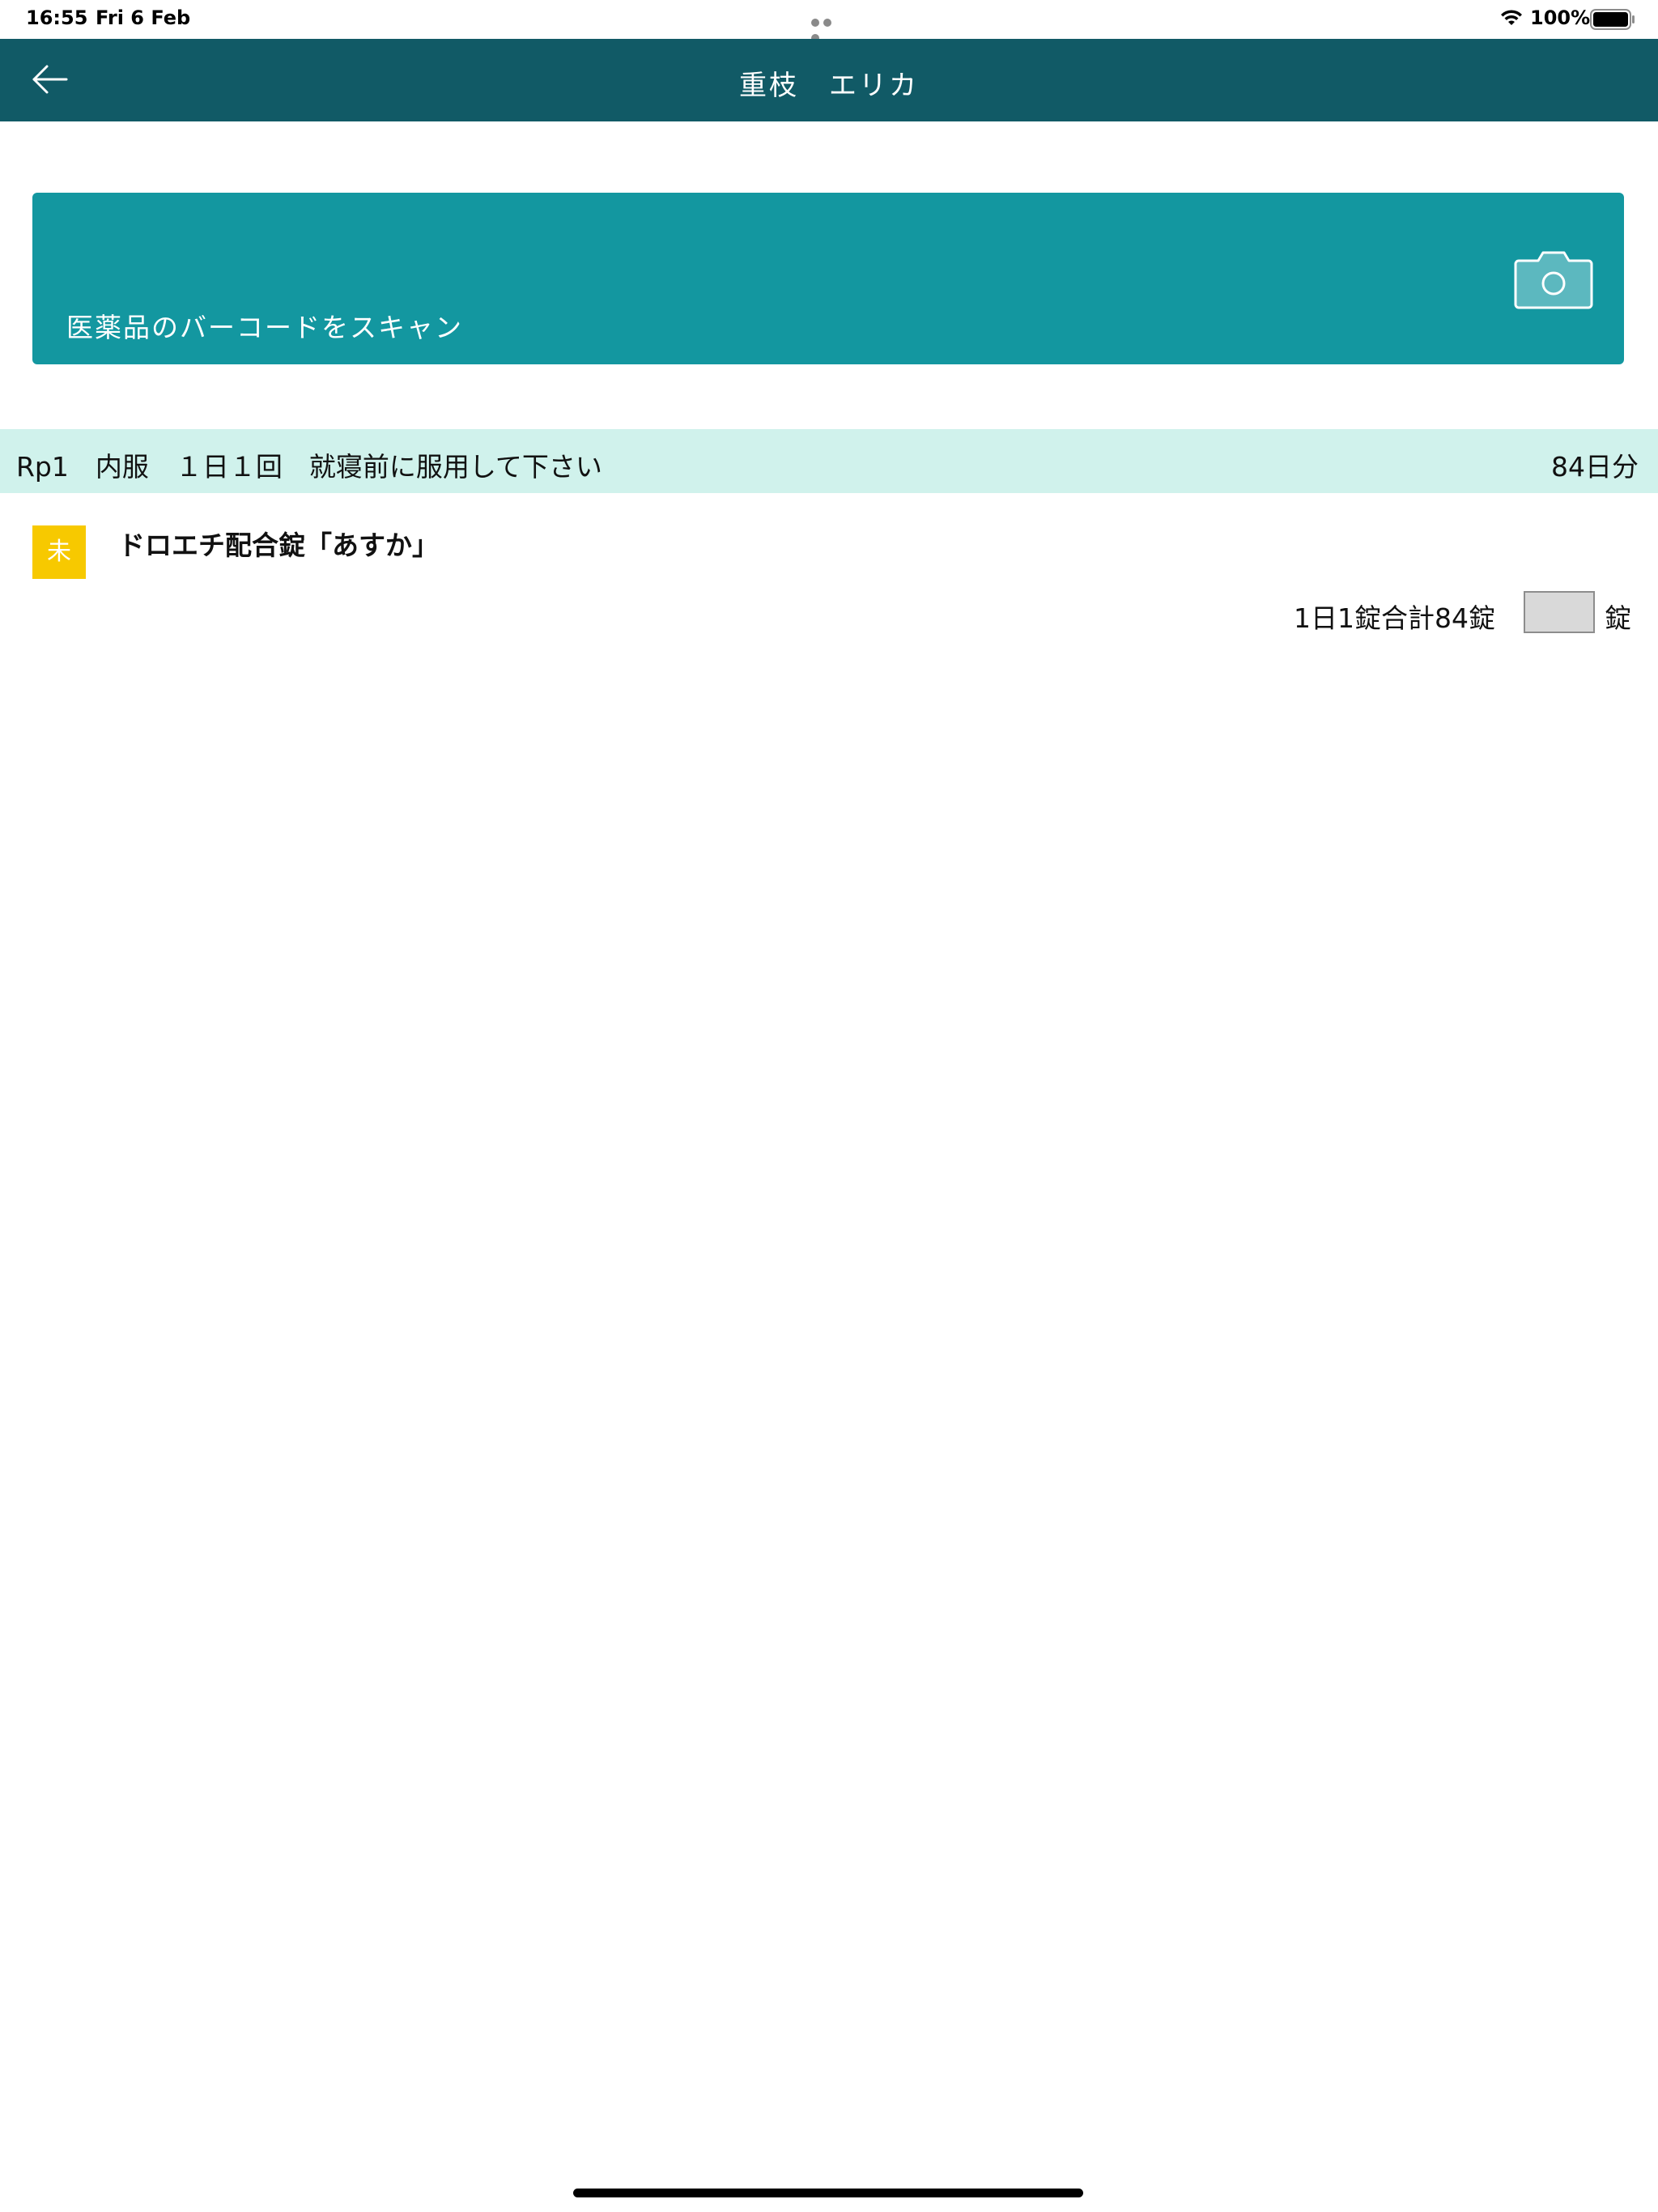  Describe the element at coordinates (278, 545) in the screenshot. I see `drug-name: ドロエチ配合錠「あすか」` at that location.